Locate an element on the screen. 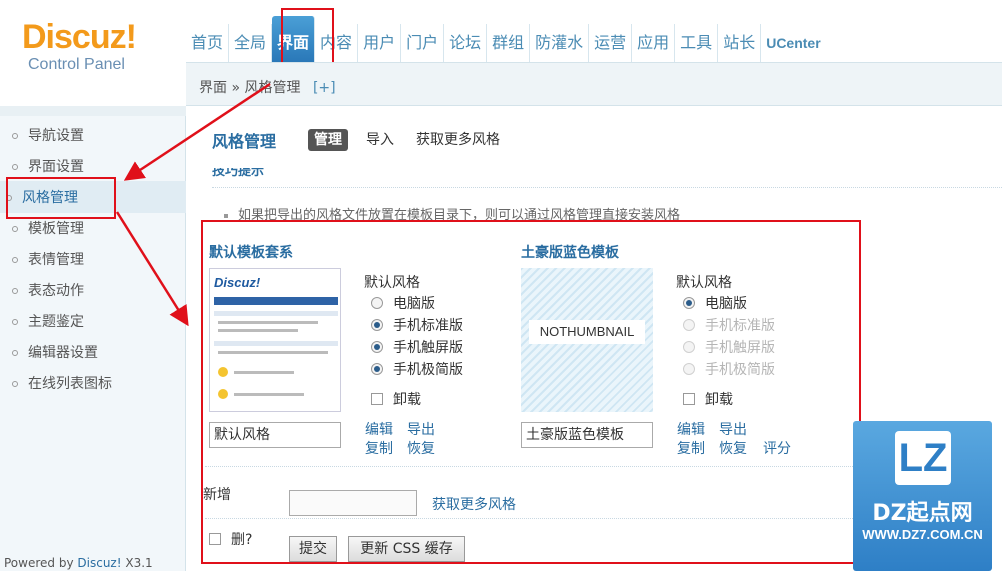 Image resolution: width=1002 pixels, height=571 pixels. sidebar-item-template-manage: 模板管理 is located at coordinates (48, 229).